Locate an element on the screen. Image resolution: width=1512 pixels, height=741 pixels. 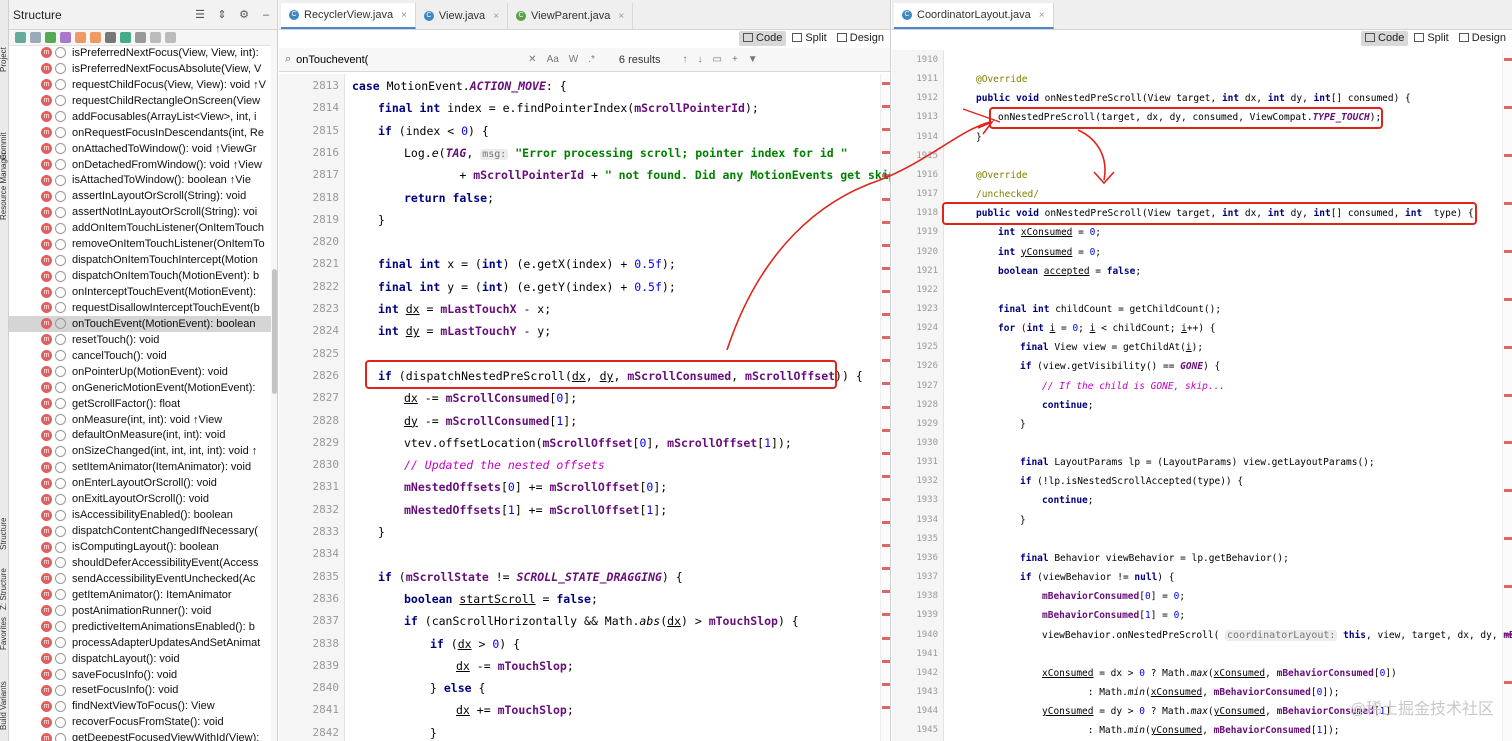
structure-method-item: m assertInLayoutOrScroll(String): void is located at coordinates (140, 196).